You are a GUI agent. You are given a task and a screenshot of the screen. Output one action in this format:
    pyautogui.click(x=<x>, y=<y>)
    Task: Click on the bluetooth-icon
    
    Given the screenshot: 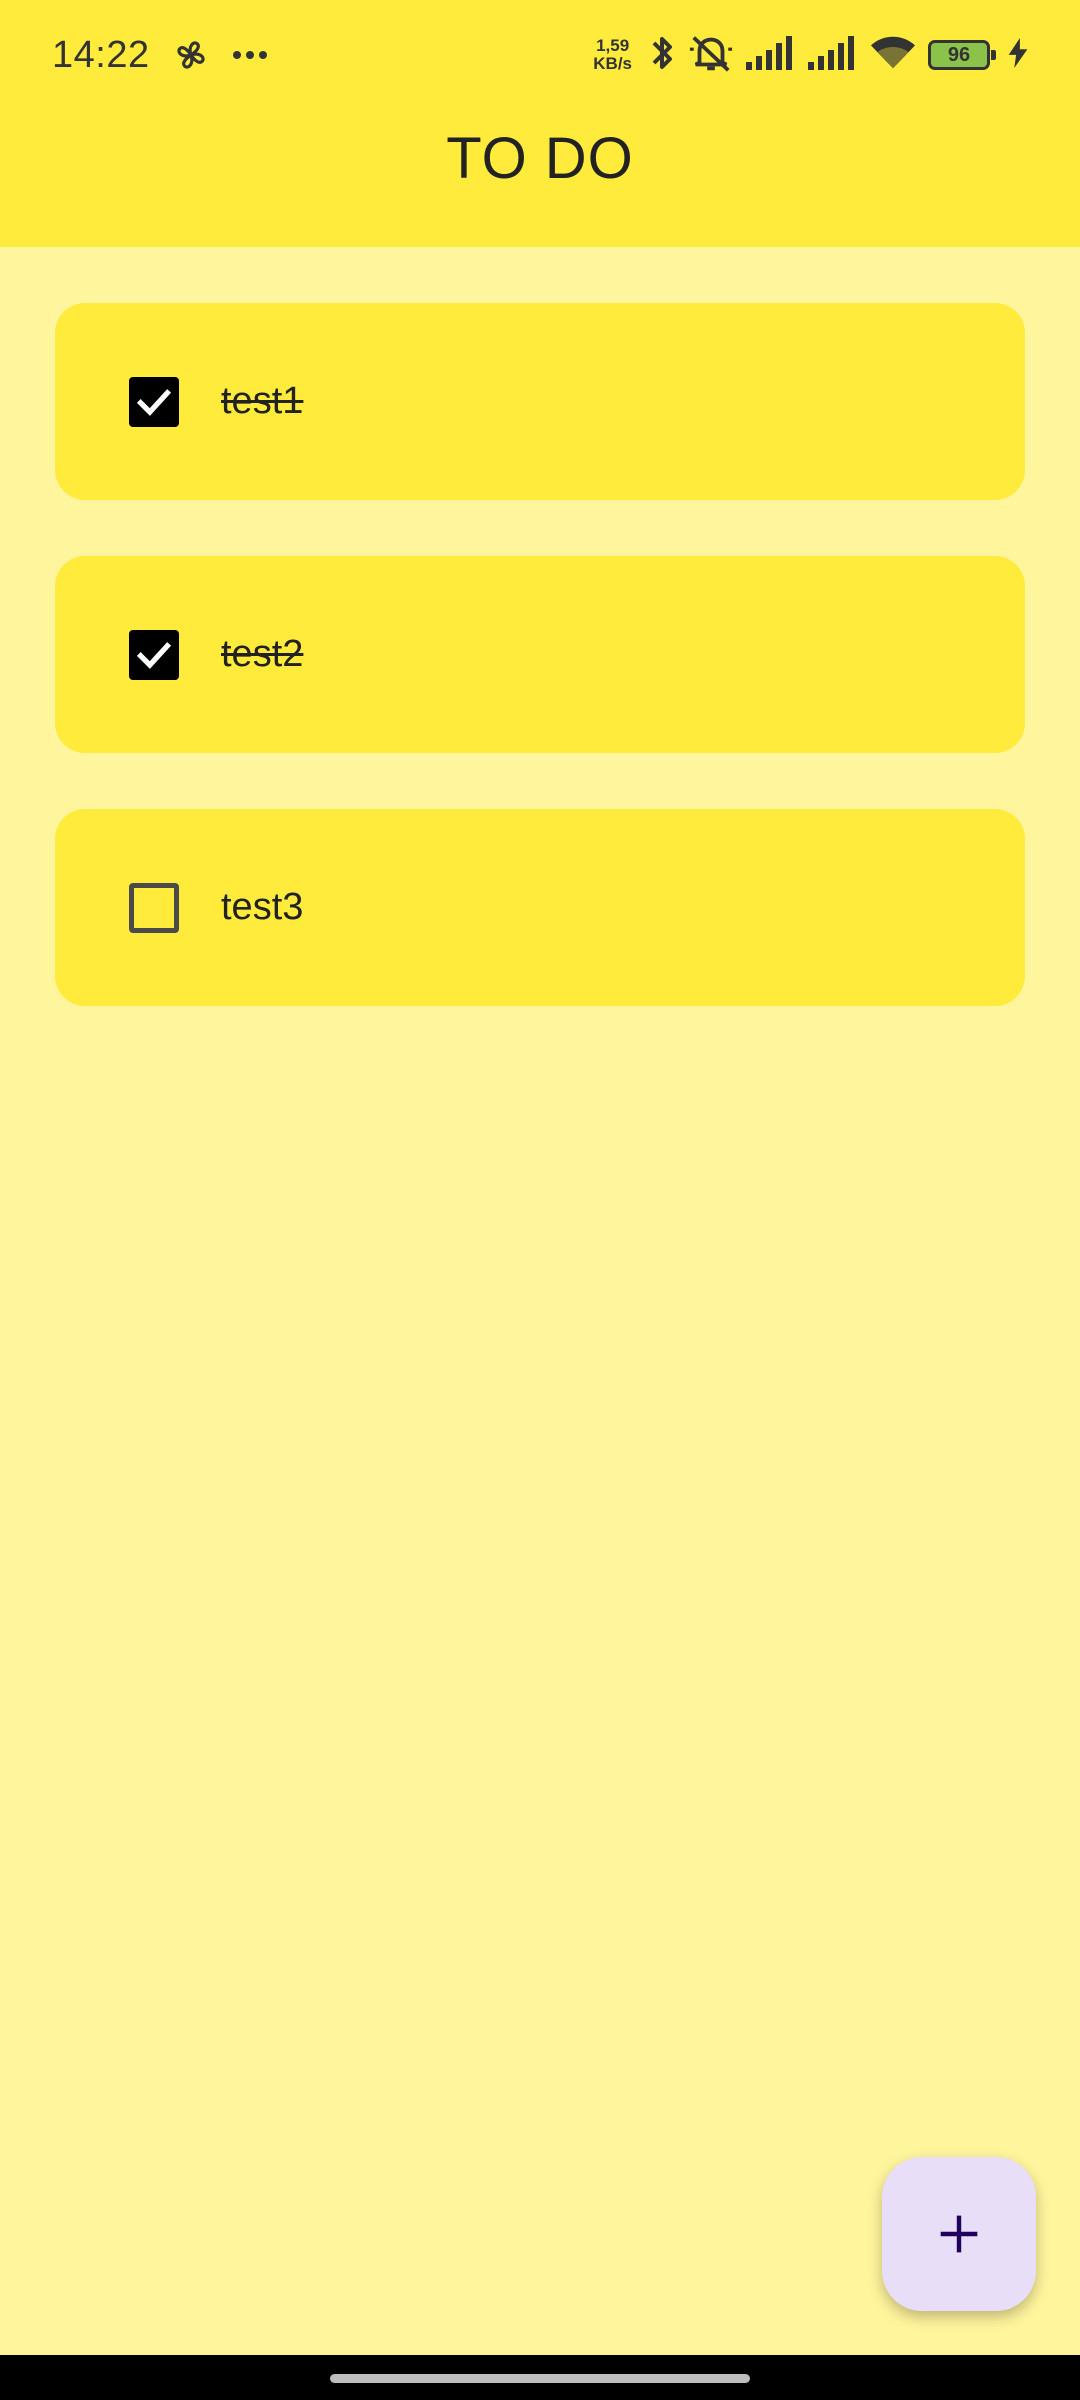 What is the action you would take?
    pyautogui.click(x=662, y=55)
    